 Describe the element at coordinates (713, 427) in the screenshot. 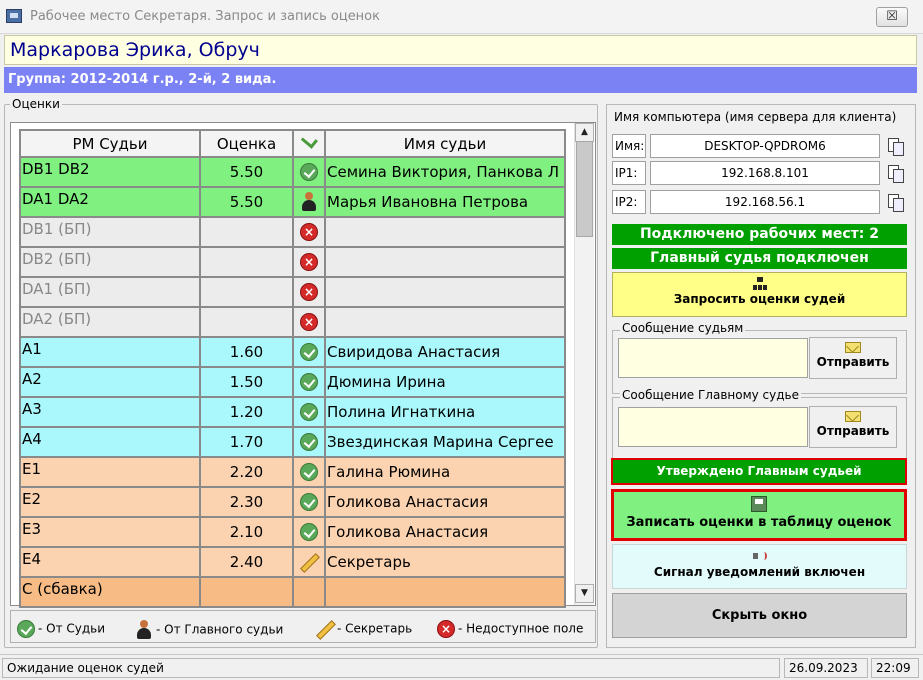

I see `message-chief-input` at that location.